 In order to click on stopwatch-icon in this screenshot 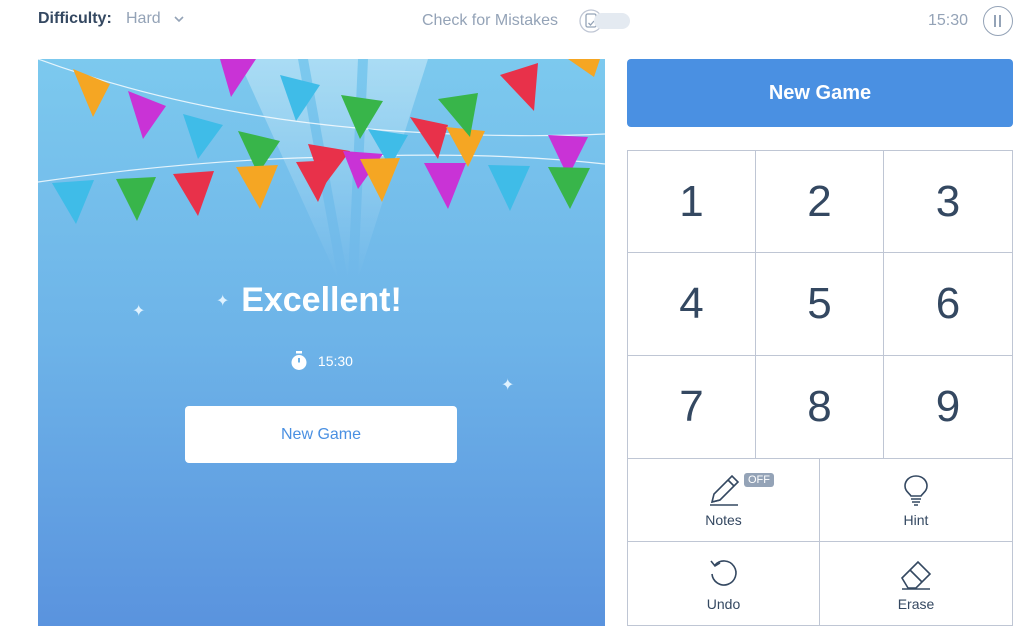, I will do `click(299, 360)`.